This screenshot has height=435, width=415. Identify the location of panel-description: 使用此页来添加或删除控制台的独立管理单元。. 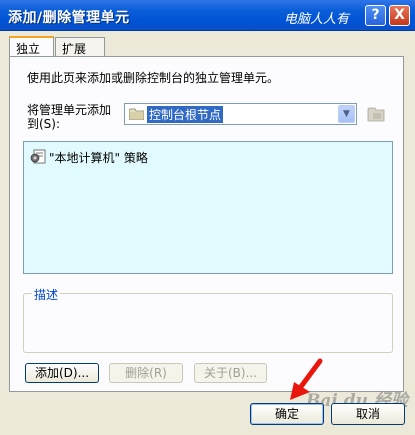
(153, 78).